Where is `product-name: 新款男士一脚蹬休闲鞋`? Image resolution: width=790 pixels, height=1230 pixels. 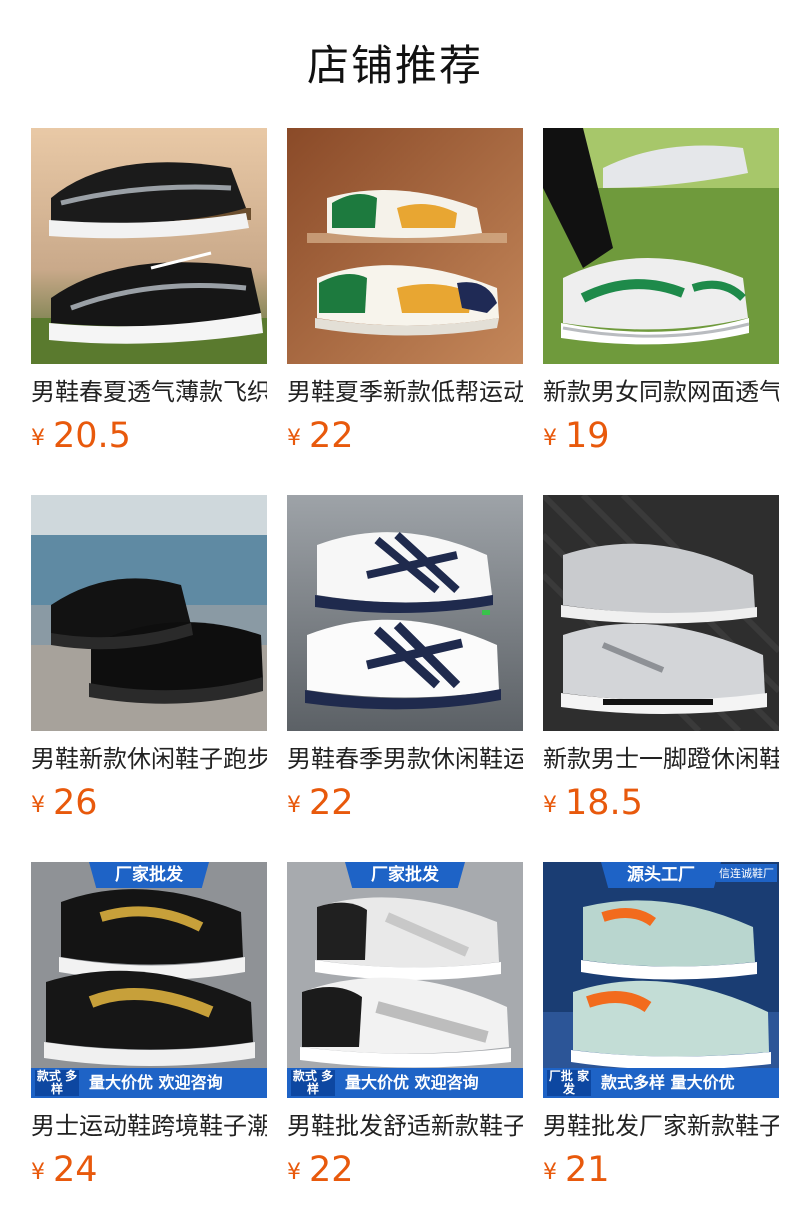
product-name: 新款男士一脚蹬休闲鞋 is located at coordinates (661, 759).